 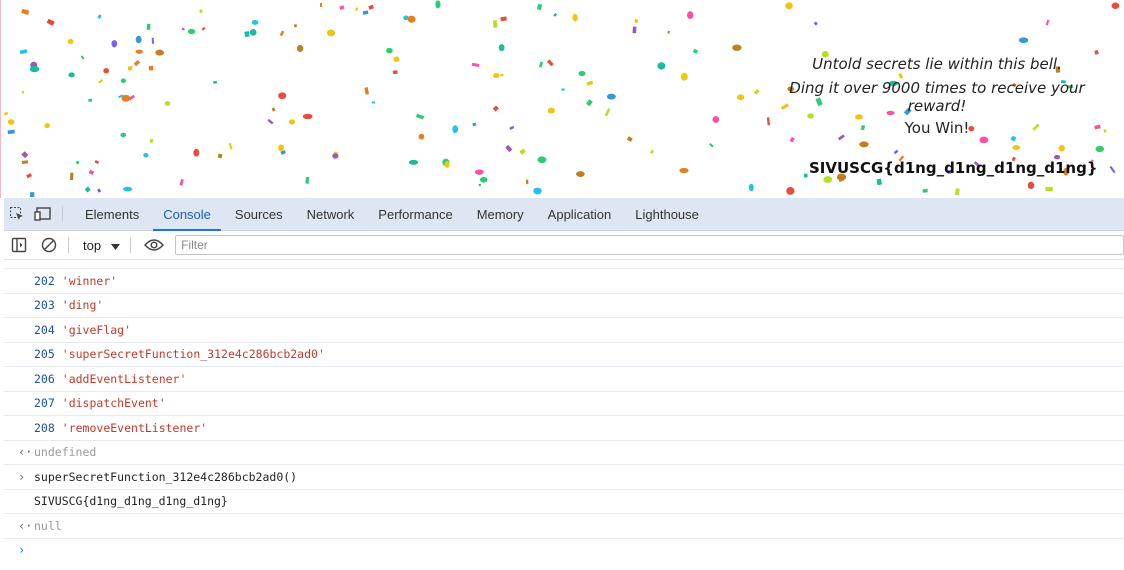 What do you see at coordinates (82, 305) in the screenshot?
I see `entry-value: 'ding'` at bounding box center [82, 305].